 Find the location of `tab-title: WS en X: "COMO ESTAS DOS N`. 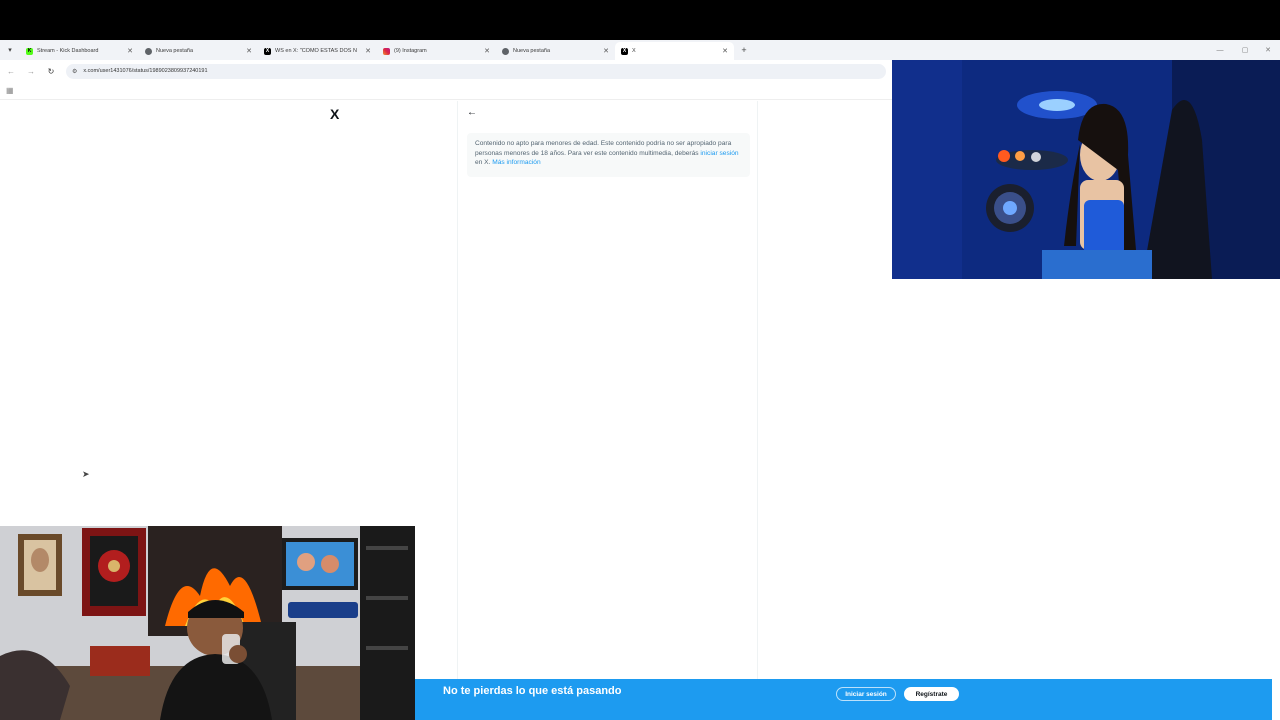

tab-title: WS en X: "COMO ESTAS DOS N is located at coordinates (316, 51).